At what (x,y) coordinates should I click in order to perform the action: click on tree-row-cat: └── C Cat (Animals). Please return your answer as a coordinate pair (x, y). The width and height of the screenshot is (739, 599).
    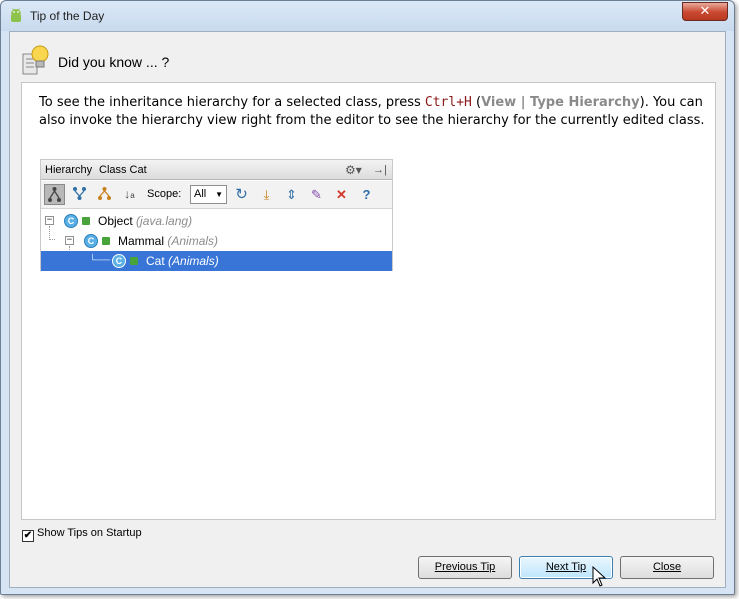
    Looking at the image, I should click on (216, 261).